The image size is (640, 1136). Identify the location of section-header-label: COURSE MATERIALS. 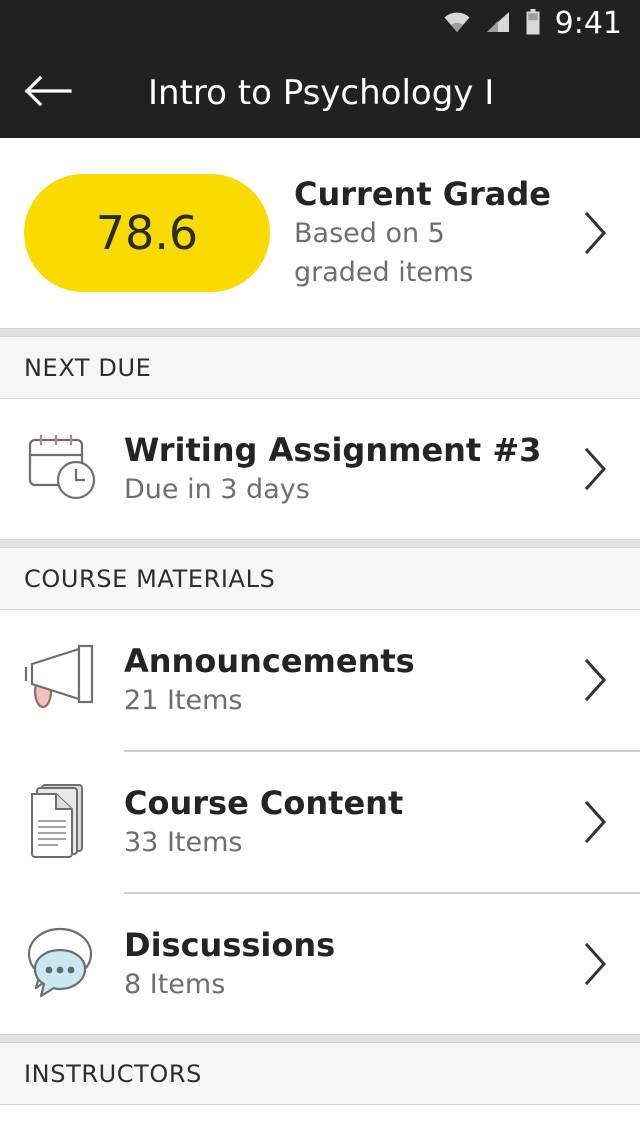
(150, 578).